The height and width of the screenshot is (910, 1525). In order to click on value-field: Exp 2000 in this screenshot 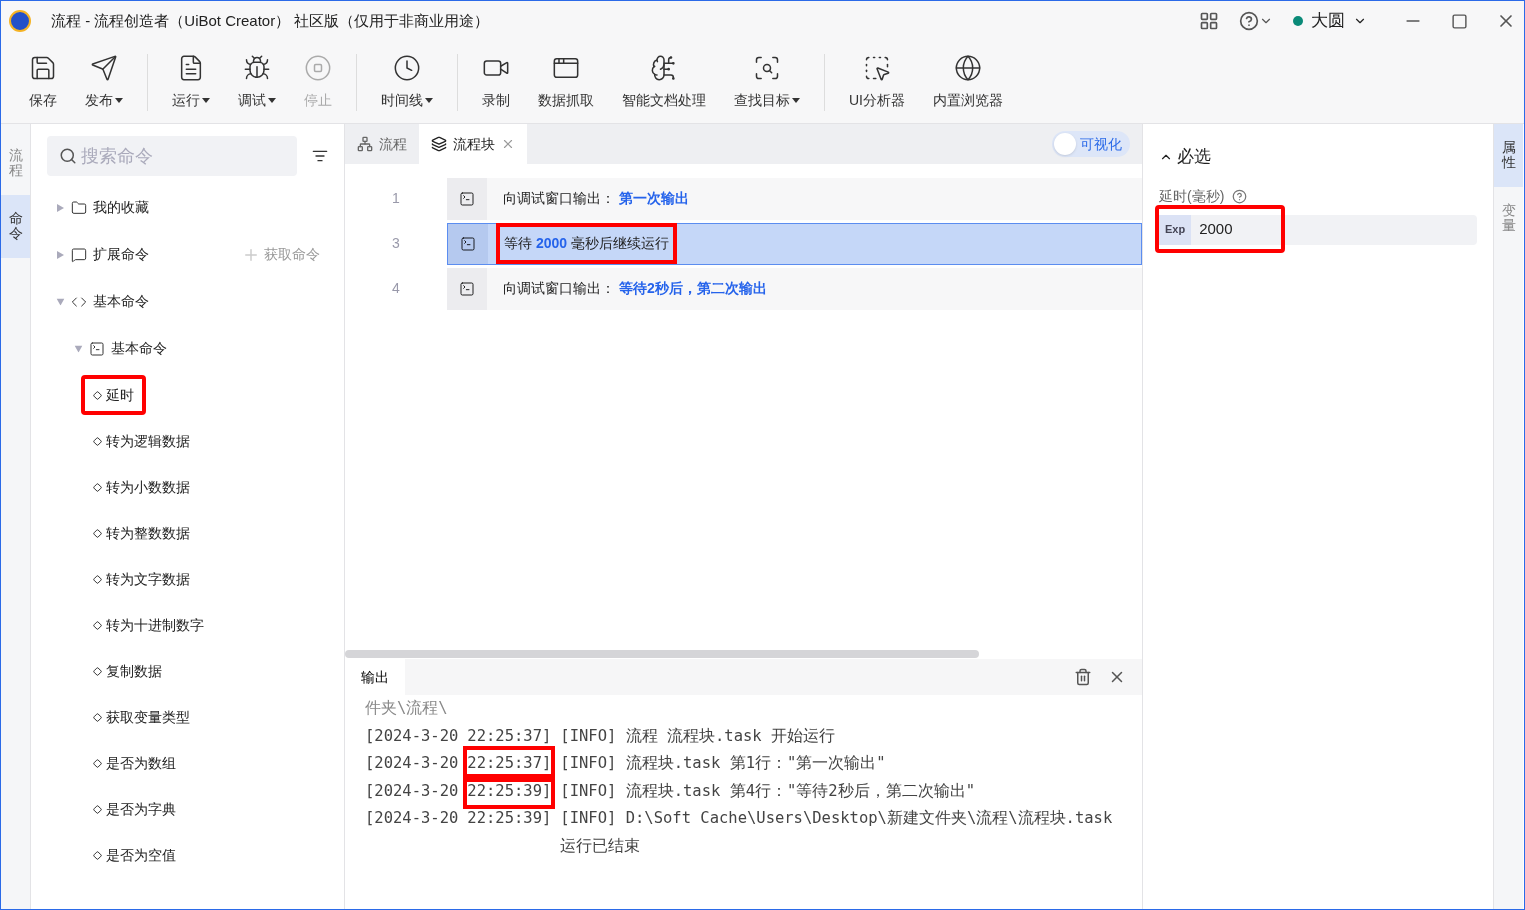, I will do `click(1318, 229)`.